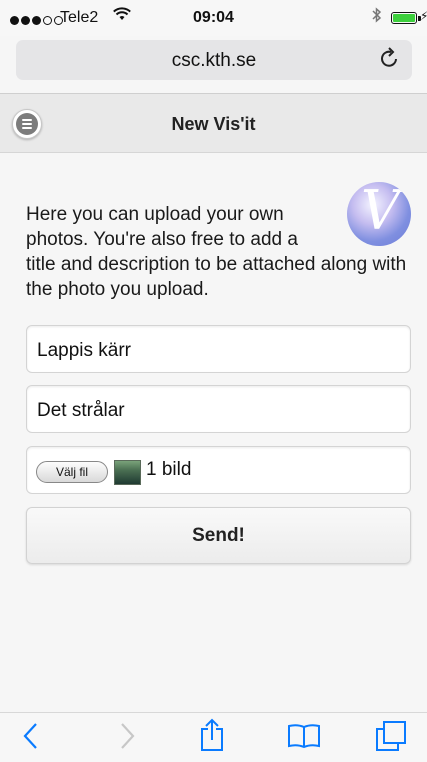  I want to click on send-button: Send!, so click(218, 535).